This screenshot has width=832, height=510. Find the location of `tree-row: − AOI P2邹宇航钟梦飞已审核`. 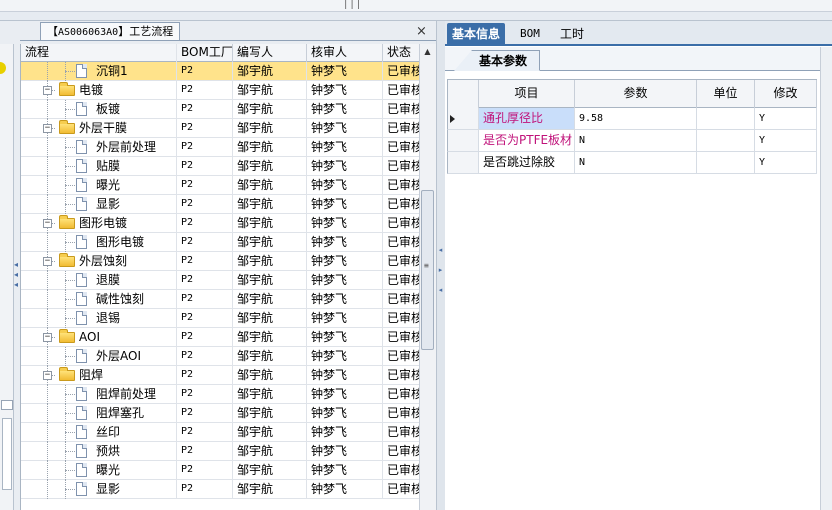

tree-row: − AOI P2邹宇航钟梦飞已审核 is located at coordinates (220, 337).